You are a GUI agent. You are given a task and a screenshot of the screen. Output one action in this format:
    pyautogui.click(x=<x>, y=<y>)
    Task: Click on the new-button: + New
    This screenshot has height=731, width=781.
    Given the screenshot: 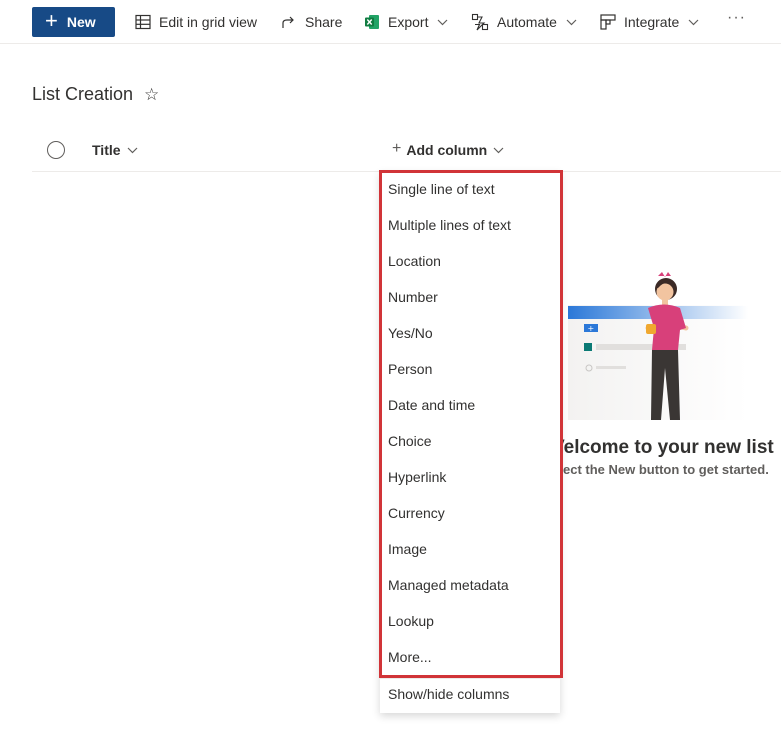 What is the action you would take?
    pyautogui.click(x=73, y=22)
    